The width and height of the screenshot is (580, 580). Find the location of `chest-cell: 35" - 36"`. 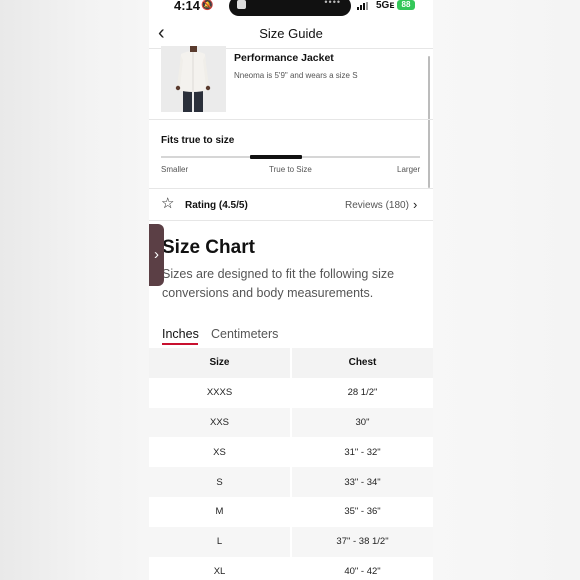

chest-cell: 35" - 36" is located at coordinates (362, 511).